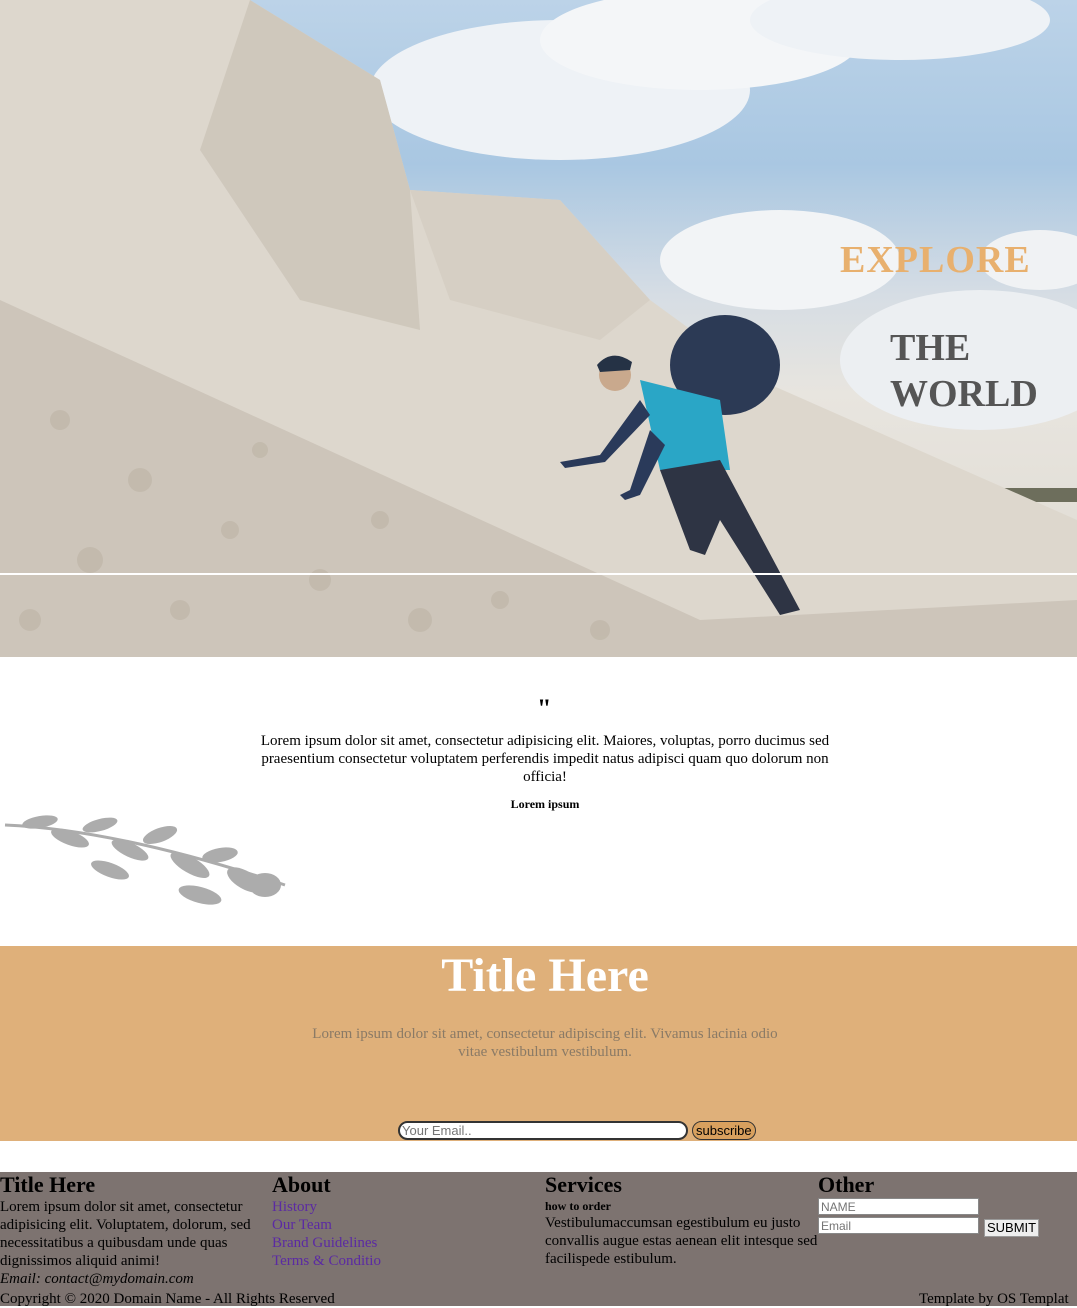 The width and height of the screenshot is (1077, 1308). I want to click on footer-col3-subtitle: how to order, so click(578, 1206).